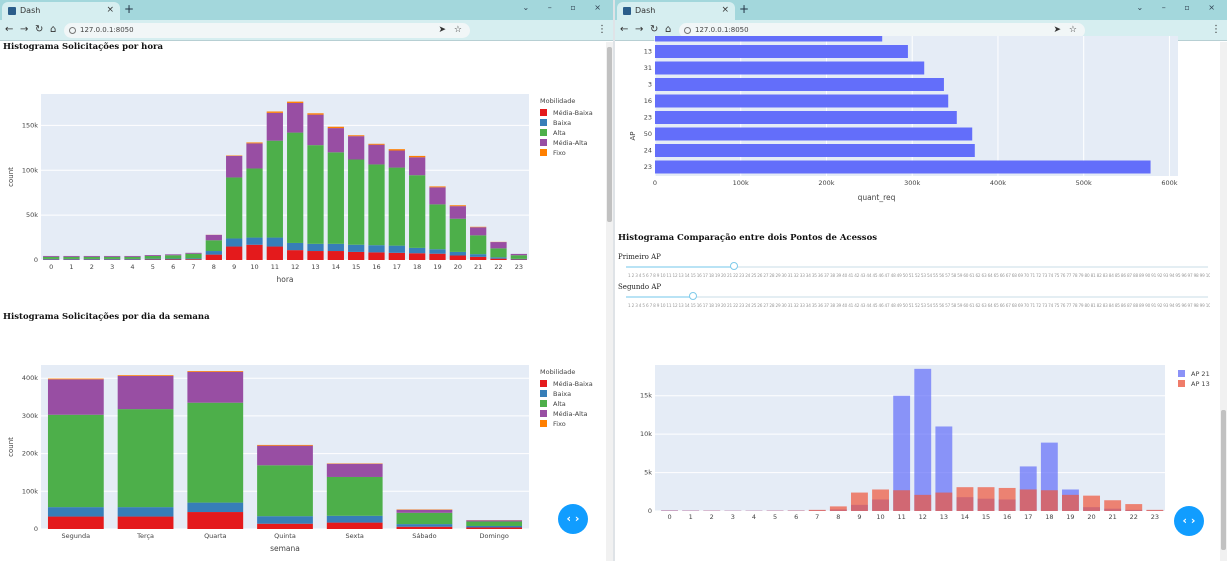 The image size is (1227, 561). Describe the element at coordinates (570, 143) in the screenshot. I see `legend-label: Média-Alta` at that location.